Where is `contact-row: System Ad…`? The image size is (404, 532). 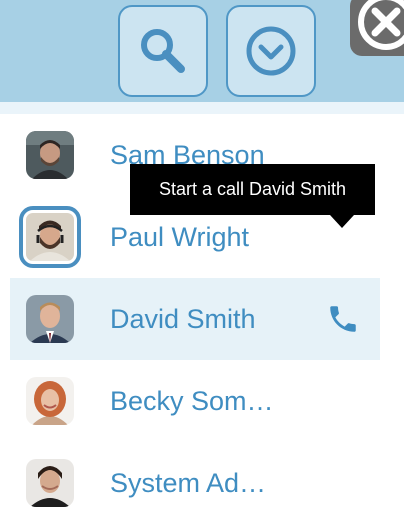 contact-row: System Ad… is located at coordinates (195, 483).